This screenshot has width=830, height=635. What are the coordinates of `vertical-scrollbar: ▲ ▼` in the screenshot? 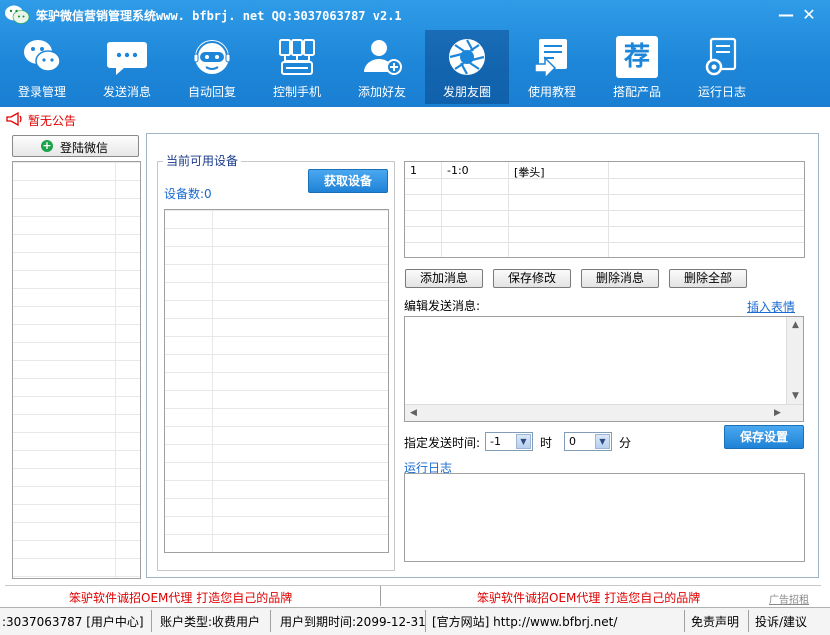 It's located at (794, 361).